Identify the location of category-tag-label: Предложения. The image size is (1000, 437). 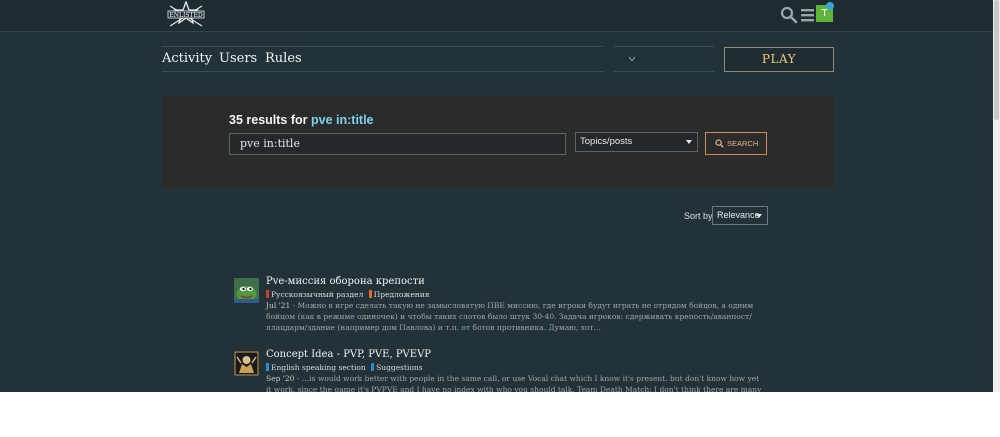
(401, 294).